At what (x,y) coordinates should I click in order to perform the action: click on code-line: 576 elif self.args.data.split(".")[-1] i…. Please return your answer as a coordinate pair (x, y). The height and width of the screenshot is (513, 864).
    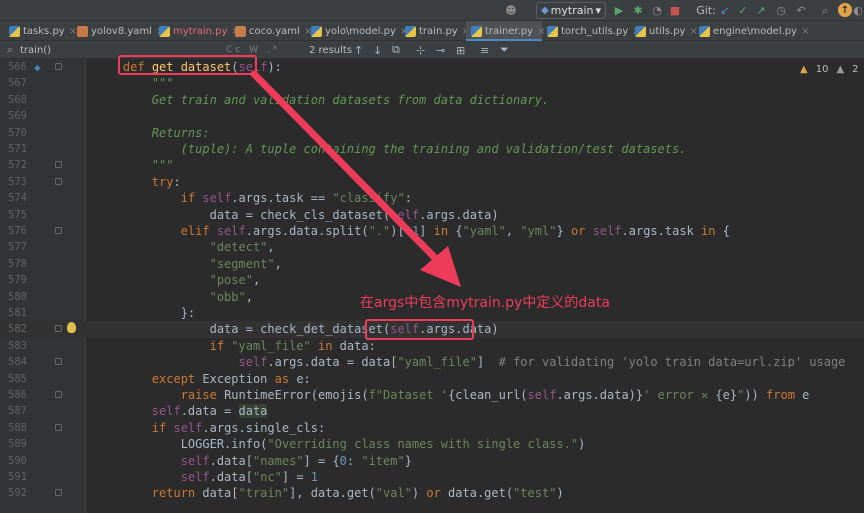
    Looking at the image, I should click on (432, 231).